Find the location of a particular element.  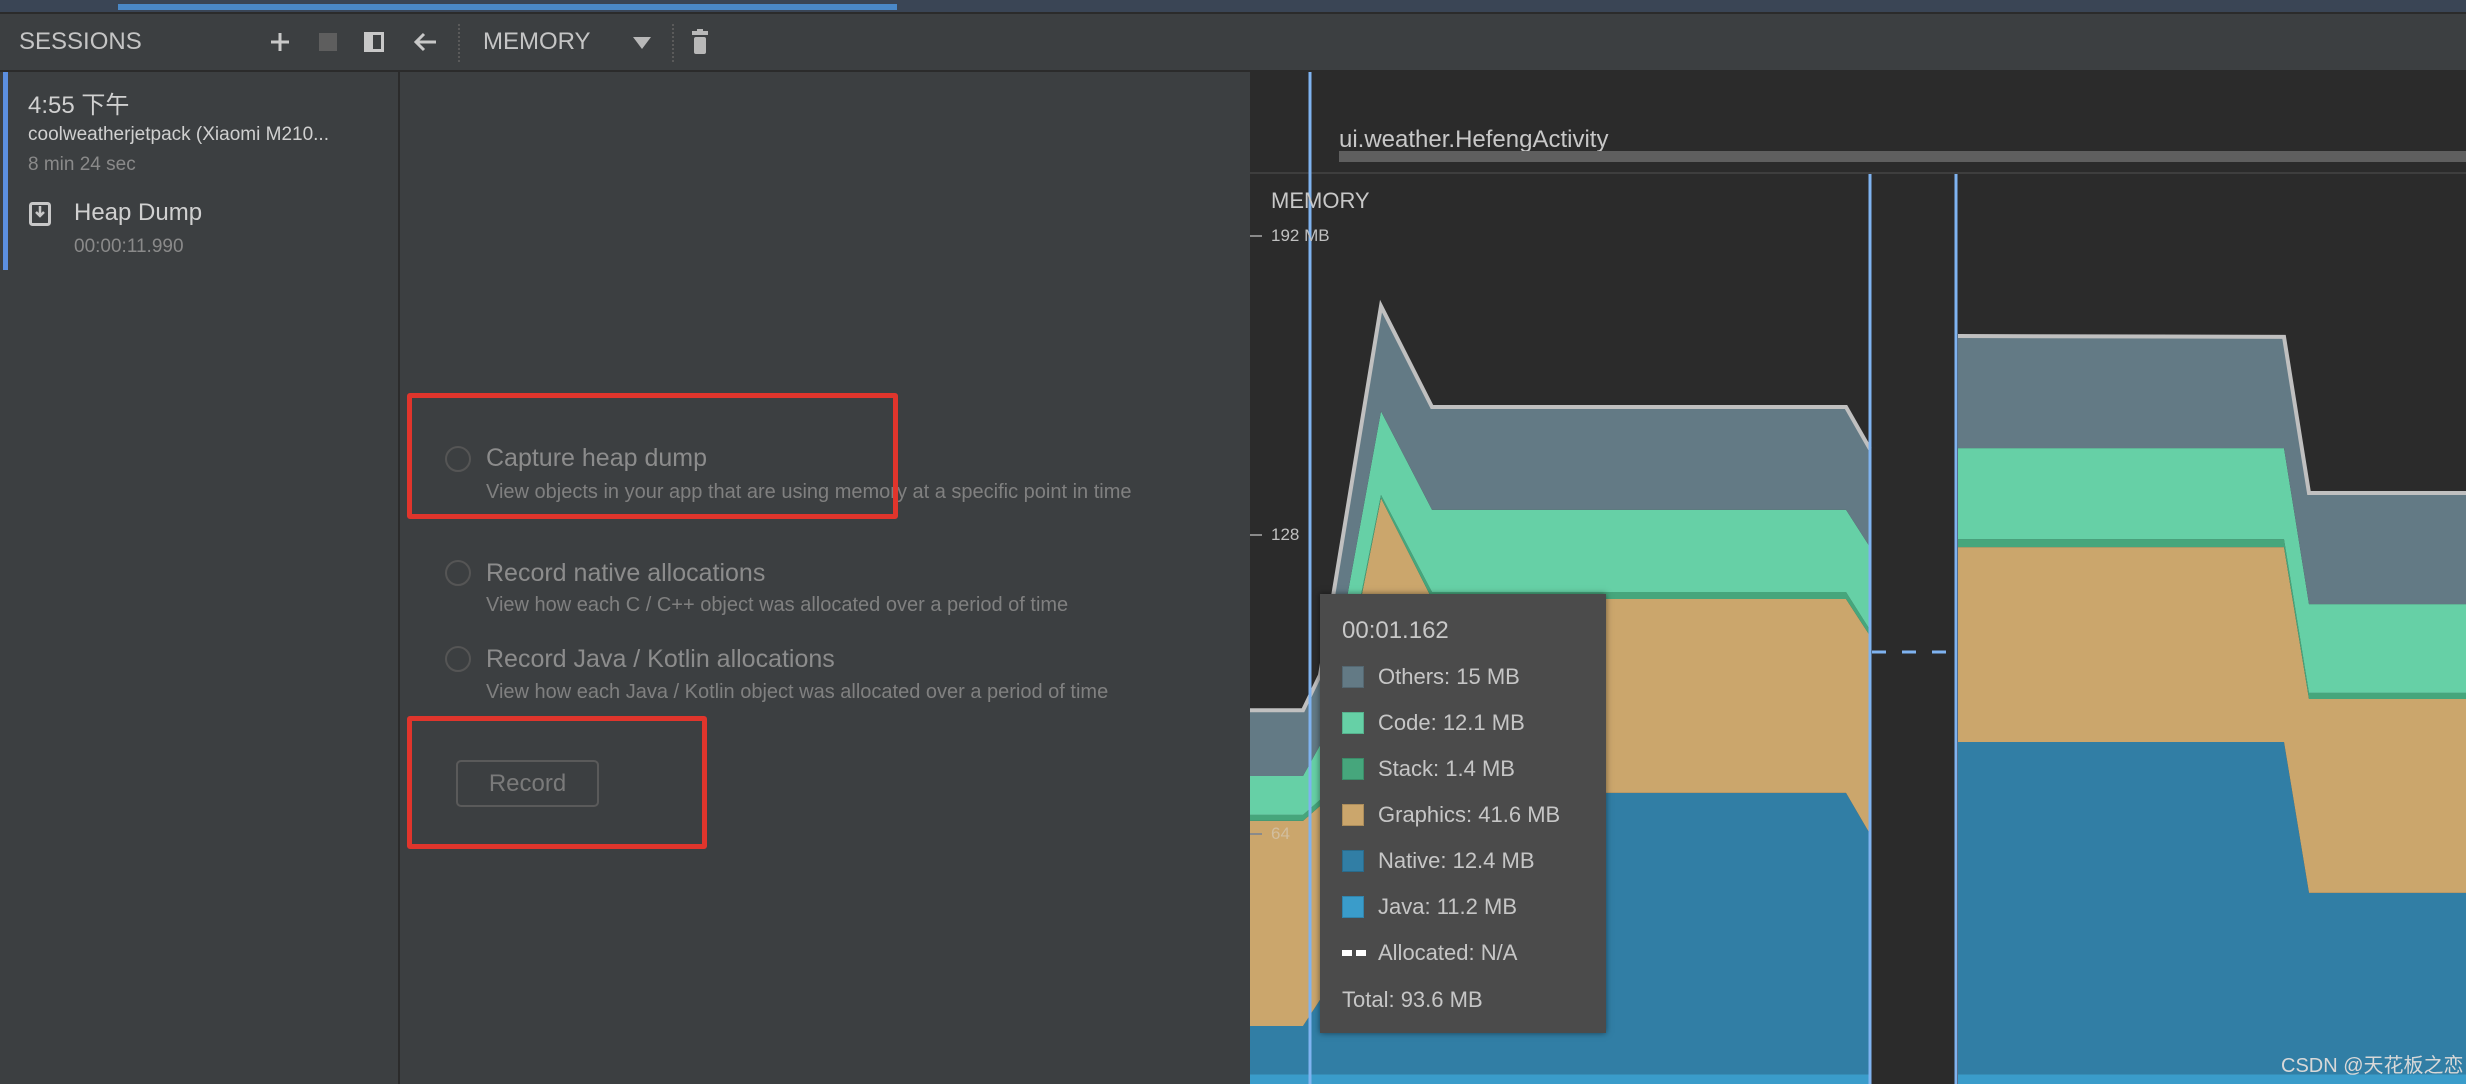

tooltip-row-label: Code: 12.1 MB is located at coordinates (1451, 722).